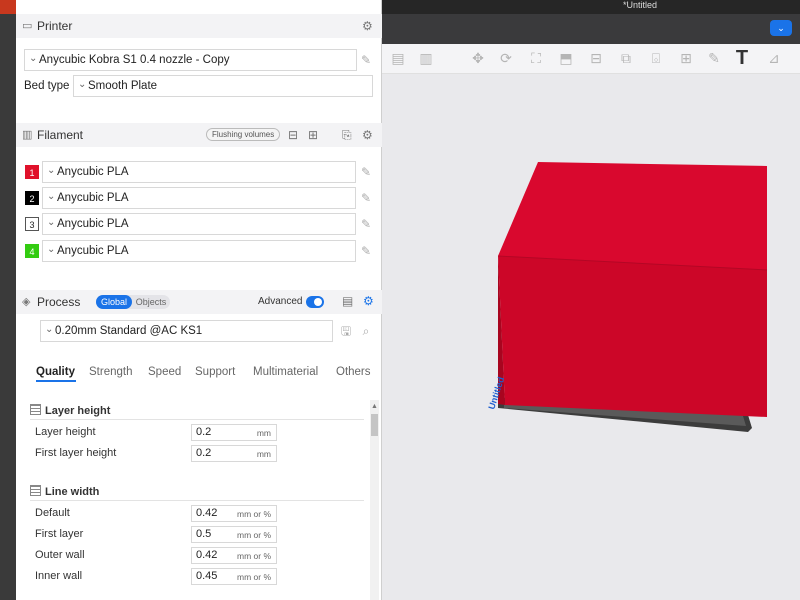 The height and width of the screenshot is (600, 800). What do you see at coordinates (280, 301) in the screenshot?
I see `advanced-label: Advanced` at bounding box center [280, 301].